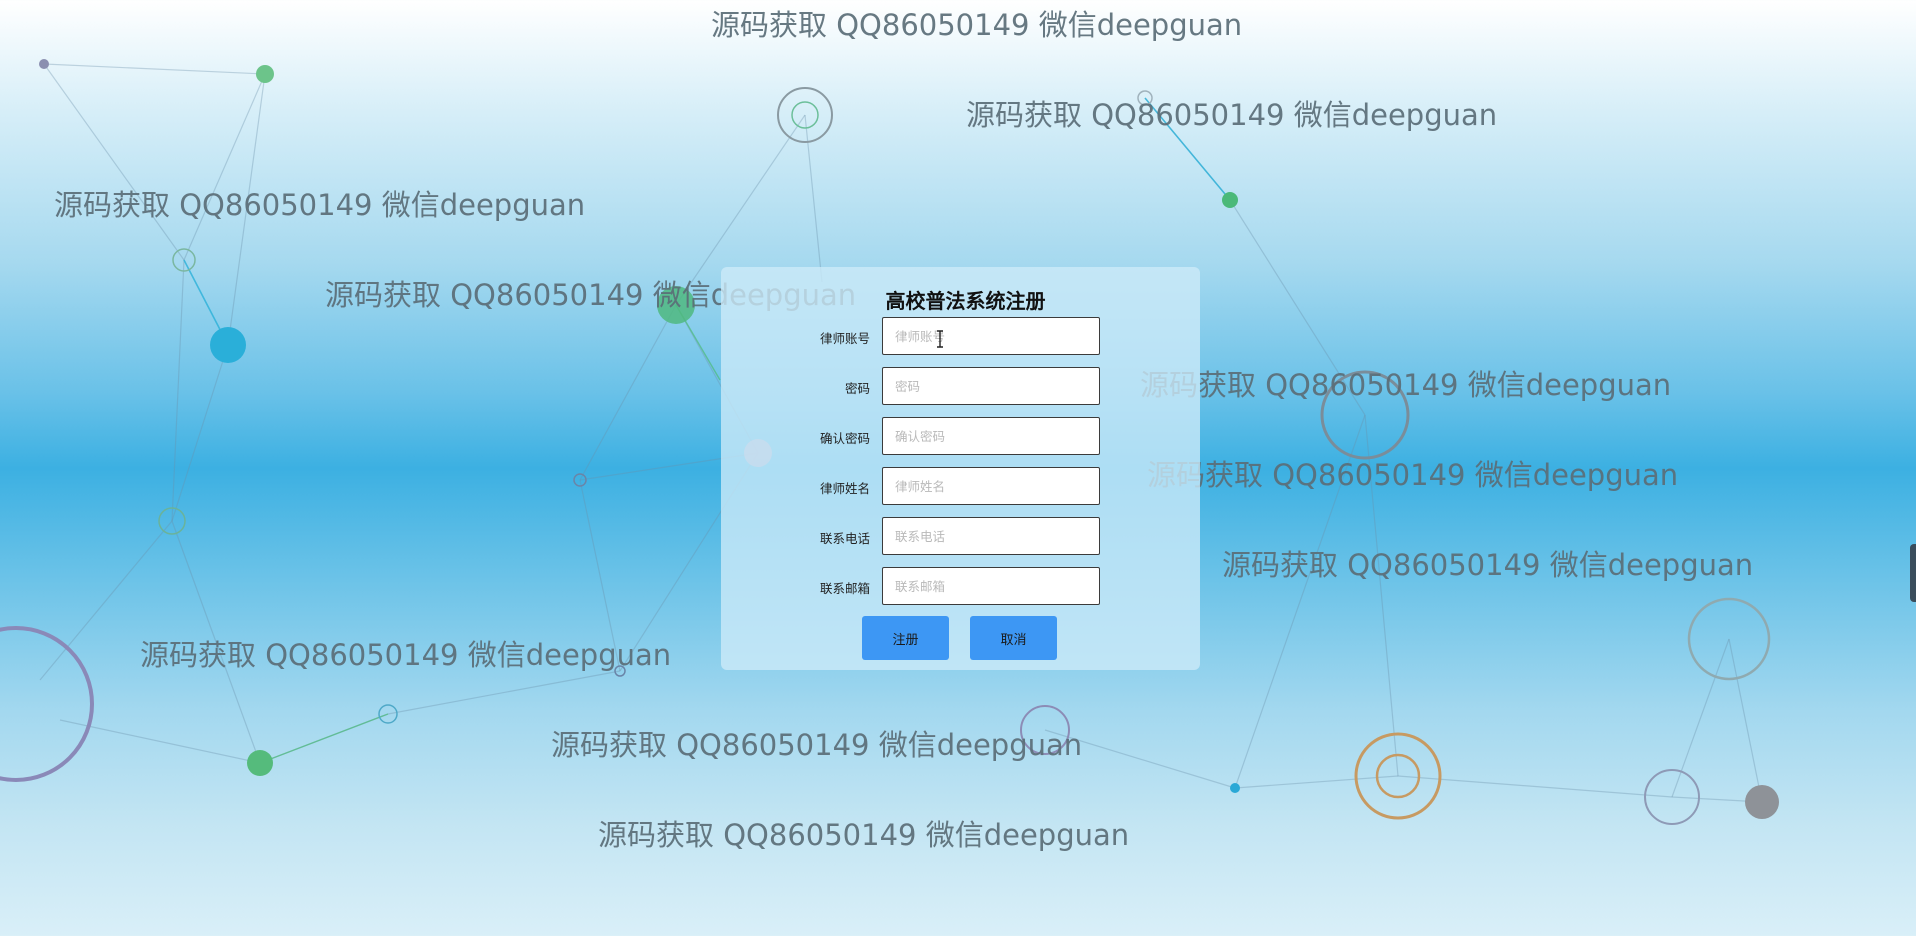 This screenshot has height=936, width=1916. What do you see at coordinates (905, 638) in the screenshot?
I see `register-button: 注册` at bounding box center [905, 638].